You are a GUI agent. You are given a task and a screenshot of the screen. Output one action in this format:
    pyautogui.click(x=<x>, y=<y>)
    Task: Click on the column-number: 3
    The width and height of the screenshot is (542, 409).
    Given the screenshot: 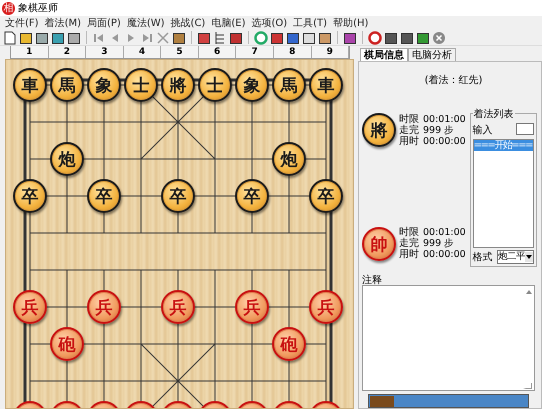 What is the action you would take?
    pyautogui.click(x=105, y=52)
    